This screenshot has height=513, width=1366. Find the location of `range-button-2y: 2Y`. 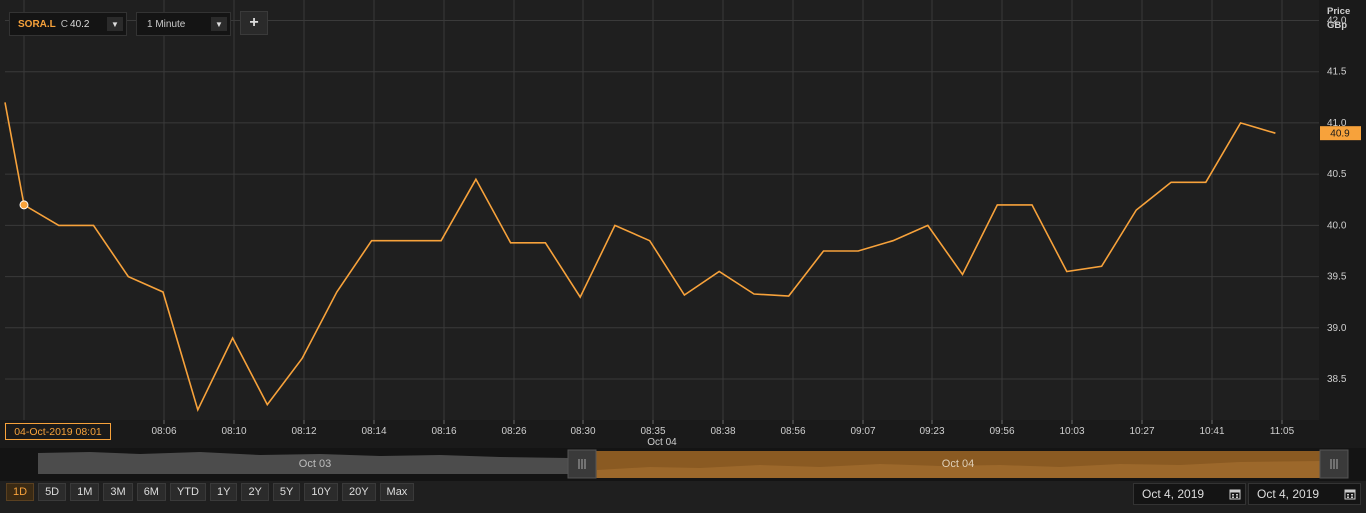

range-button-2y: 2Y is located at coordinates (255, 492).